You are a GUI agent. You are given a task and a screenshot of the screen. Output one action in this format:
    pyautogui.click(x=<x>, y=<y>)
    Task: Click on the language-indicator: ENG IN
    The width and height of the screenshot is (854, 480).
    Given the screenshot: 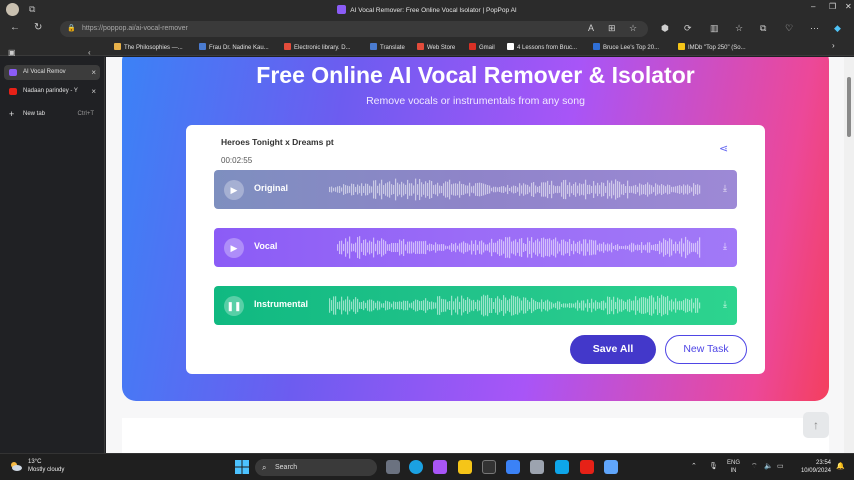 What is the action you would take?
    pyautogui.click(x=733, y=467)
    